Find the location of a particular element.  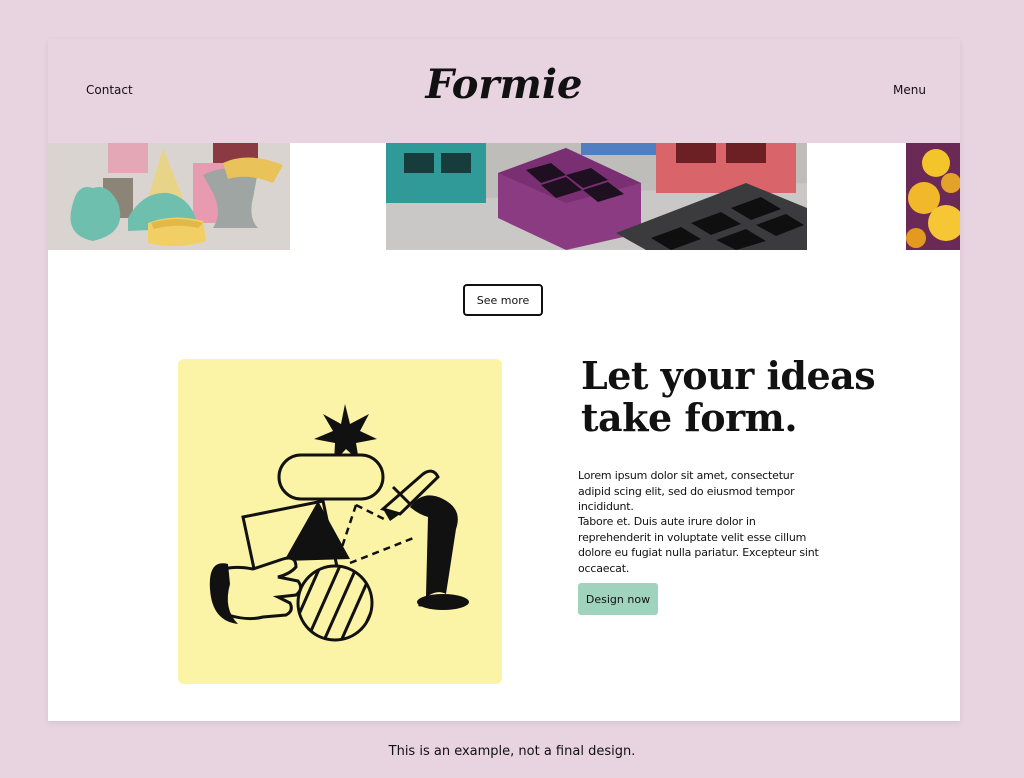

design-now-button: Design now is located at coordinates (618, 599).